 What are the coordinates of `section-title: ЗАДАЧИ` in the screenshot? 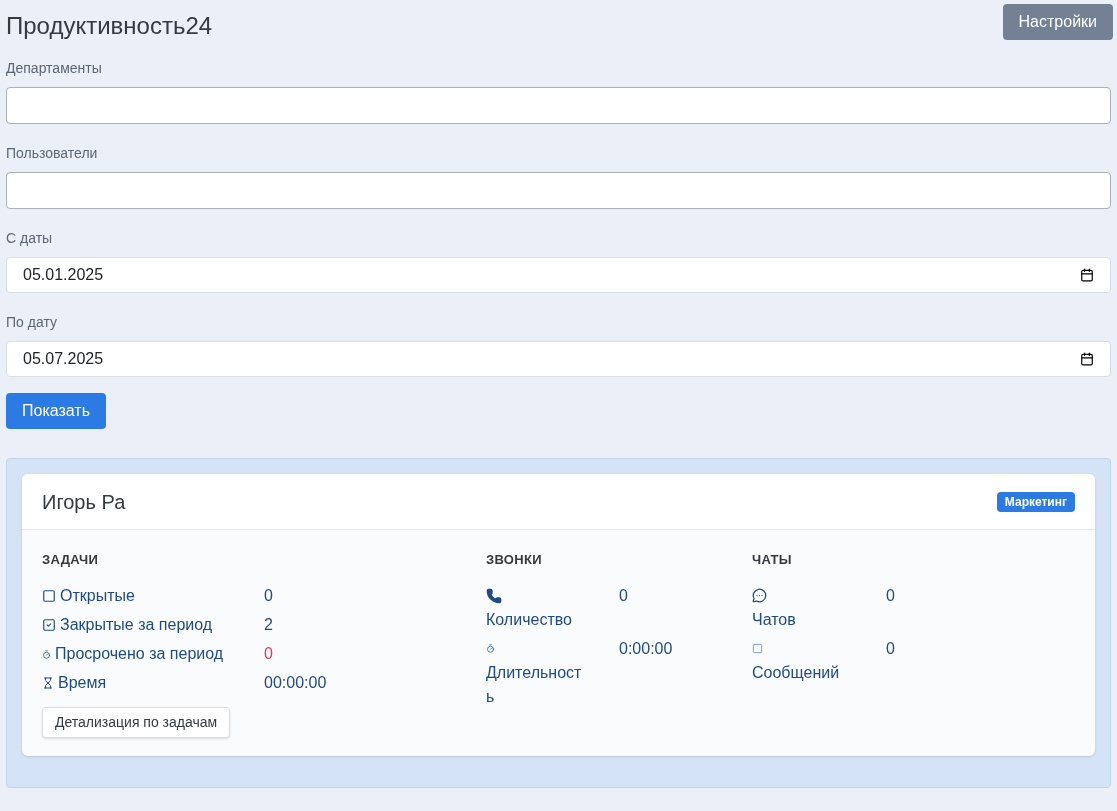 It's located at (71, 560).